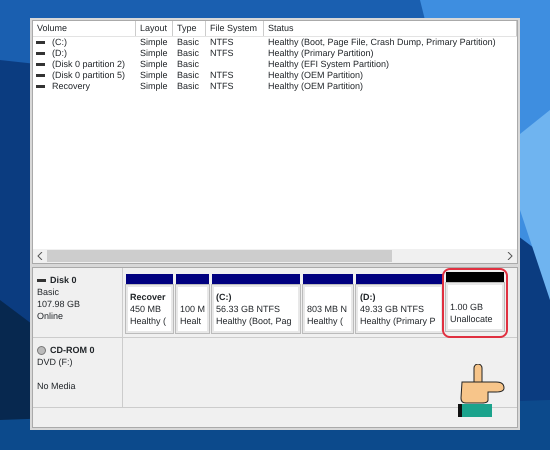 This screenshot has width=550, height=450. I want to click on pointing-hand-icon, so click(482, 391).